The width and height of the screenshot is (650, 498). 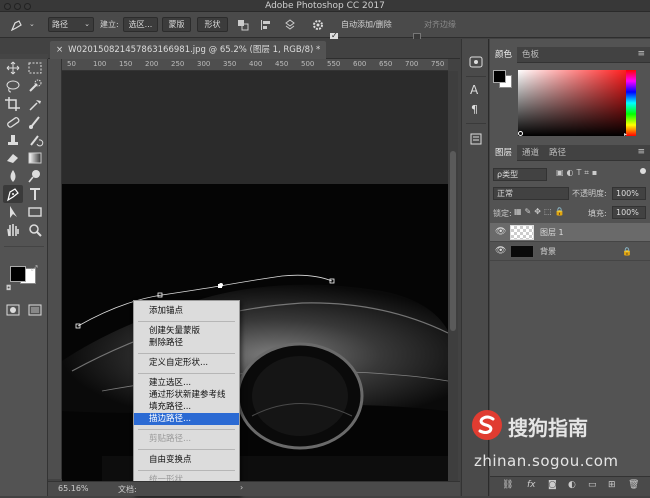 What do you see at coordinates (18, 274) in the screenshot?
I see `foreground-color-swatch` at bounding box center [18, 274].